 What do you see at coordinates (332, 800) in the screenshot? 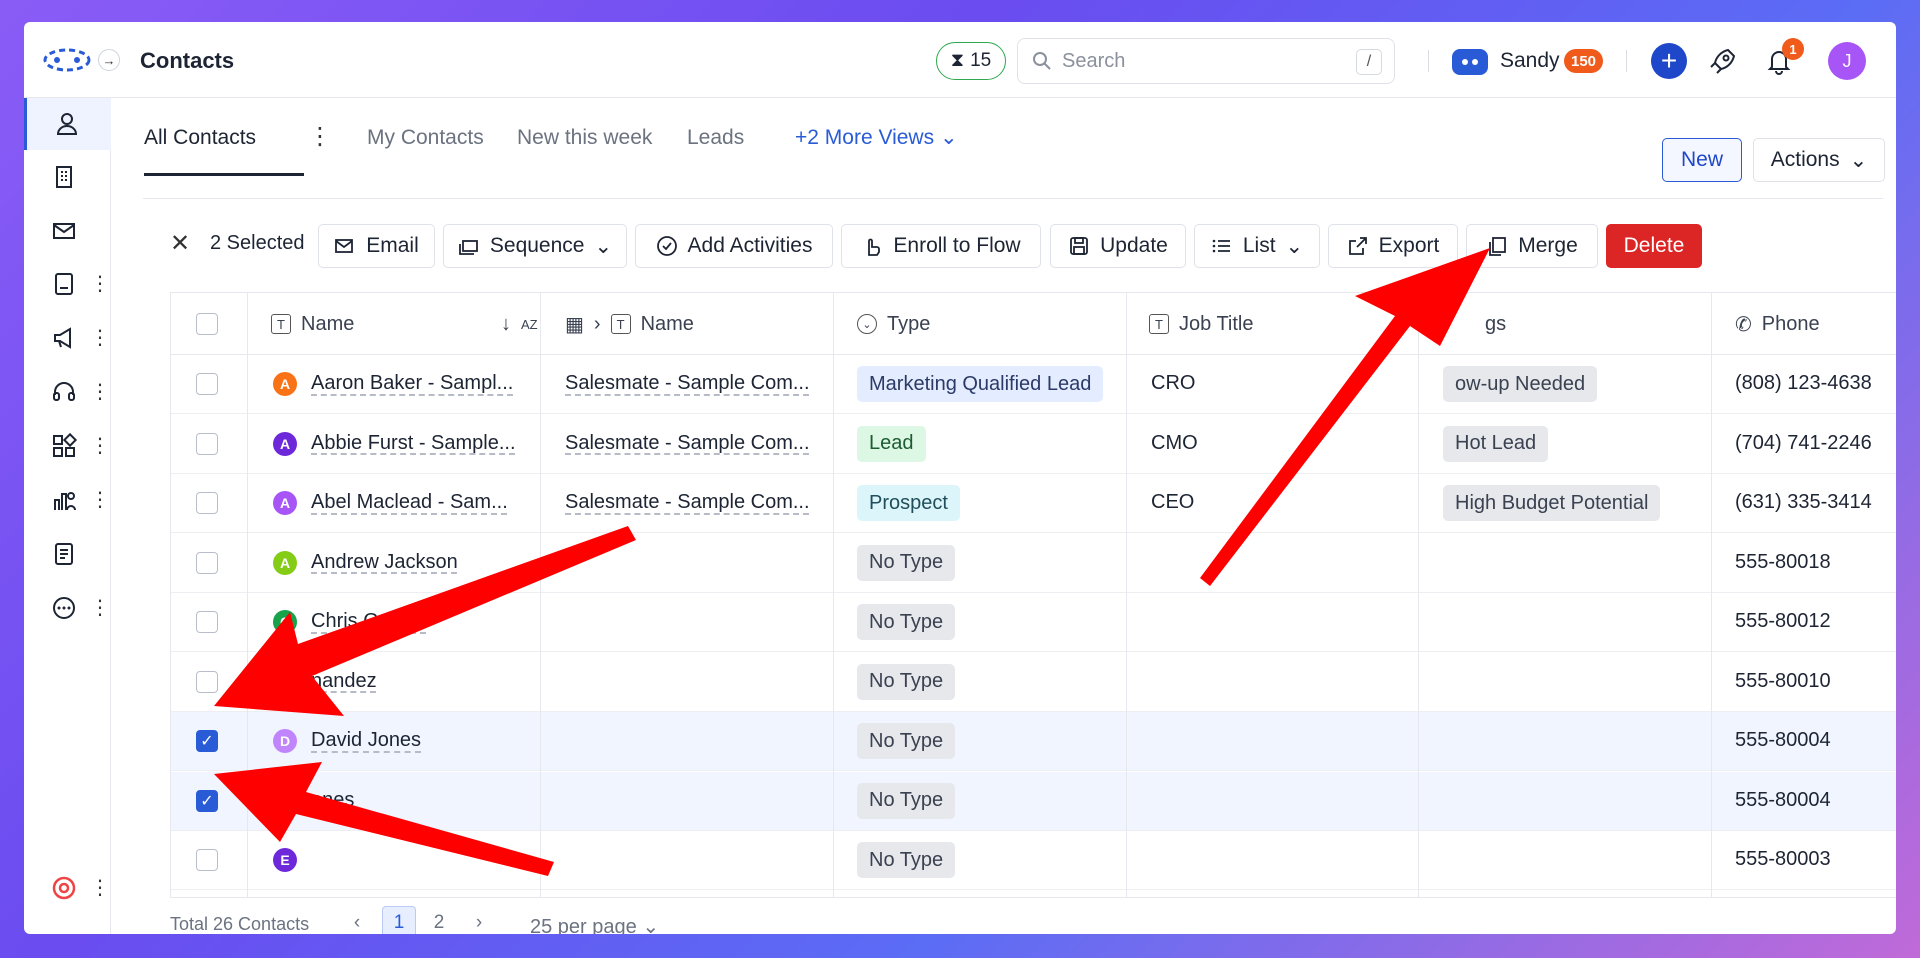
I see `contact-name-link: ones` at bounding box center [332, 800].